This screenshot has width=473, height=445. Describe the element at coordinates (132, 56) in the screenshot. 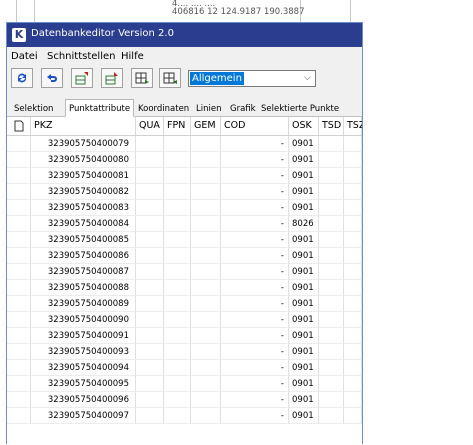

I see `menu-hilfe: Hilfe` at that location.